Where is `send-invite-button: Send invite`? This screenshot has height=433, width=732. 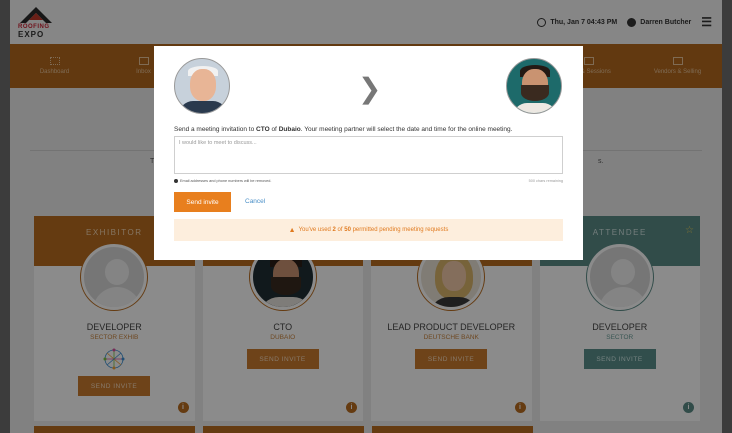
send-invite-button: Send invite is located at coordinates (202, 202).